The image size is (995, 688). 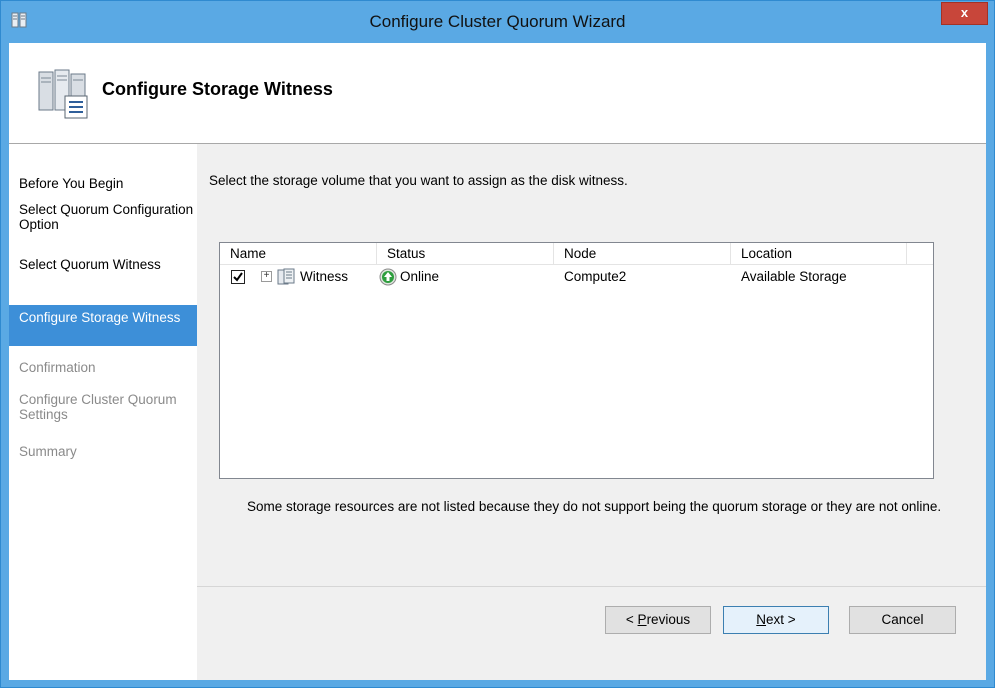 I want to click on step-select-quorum-witness: Select Quorum Witness, so click(x=103, y=264).